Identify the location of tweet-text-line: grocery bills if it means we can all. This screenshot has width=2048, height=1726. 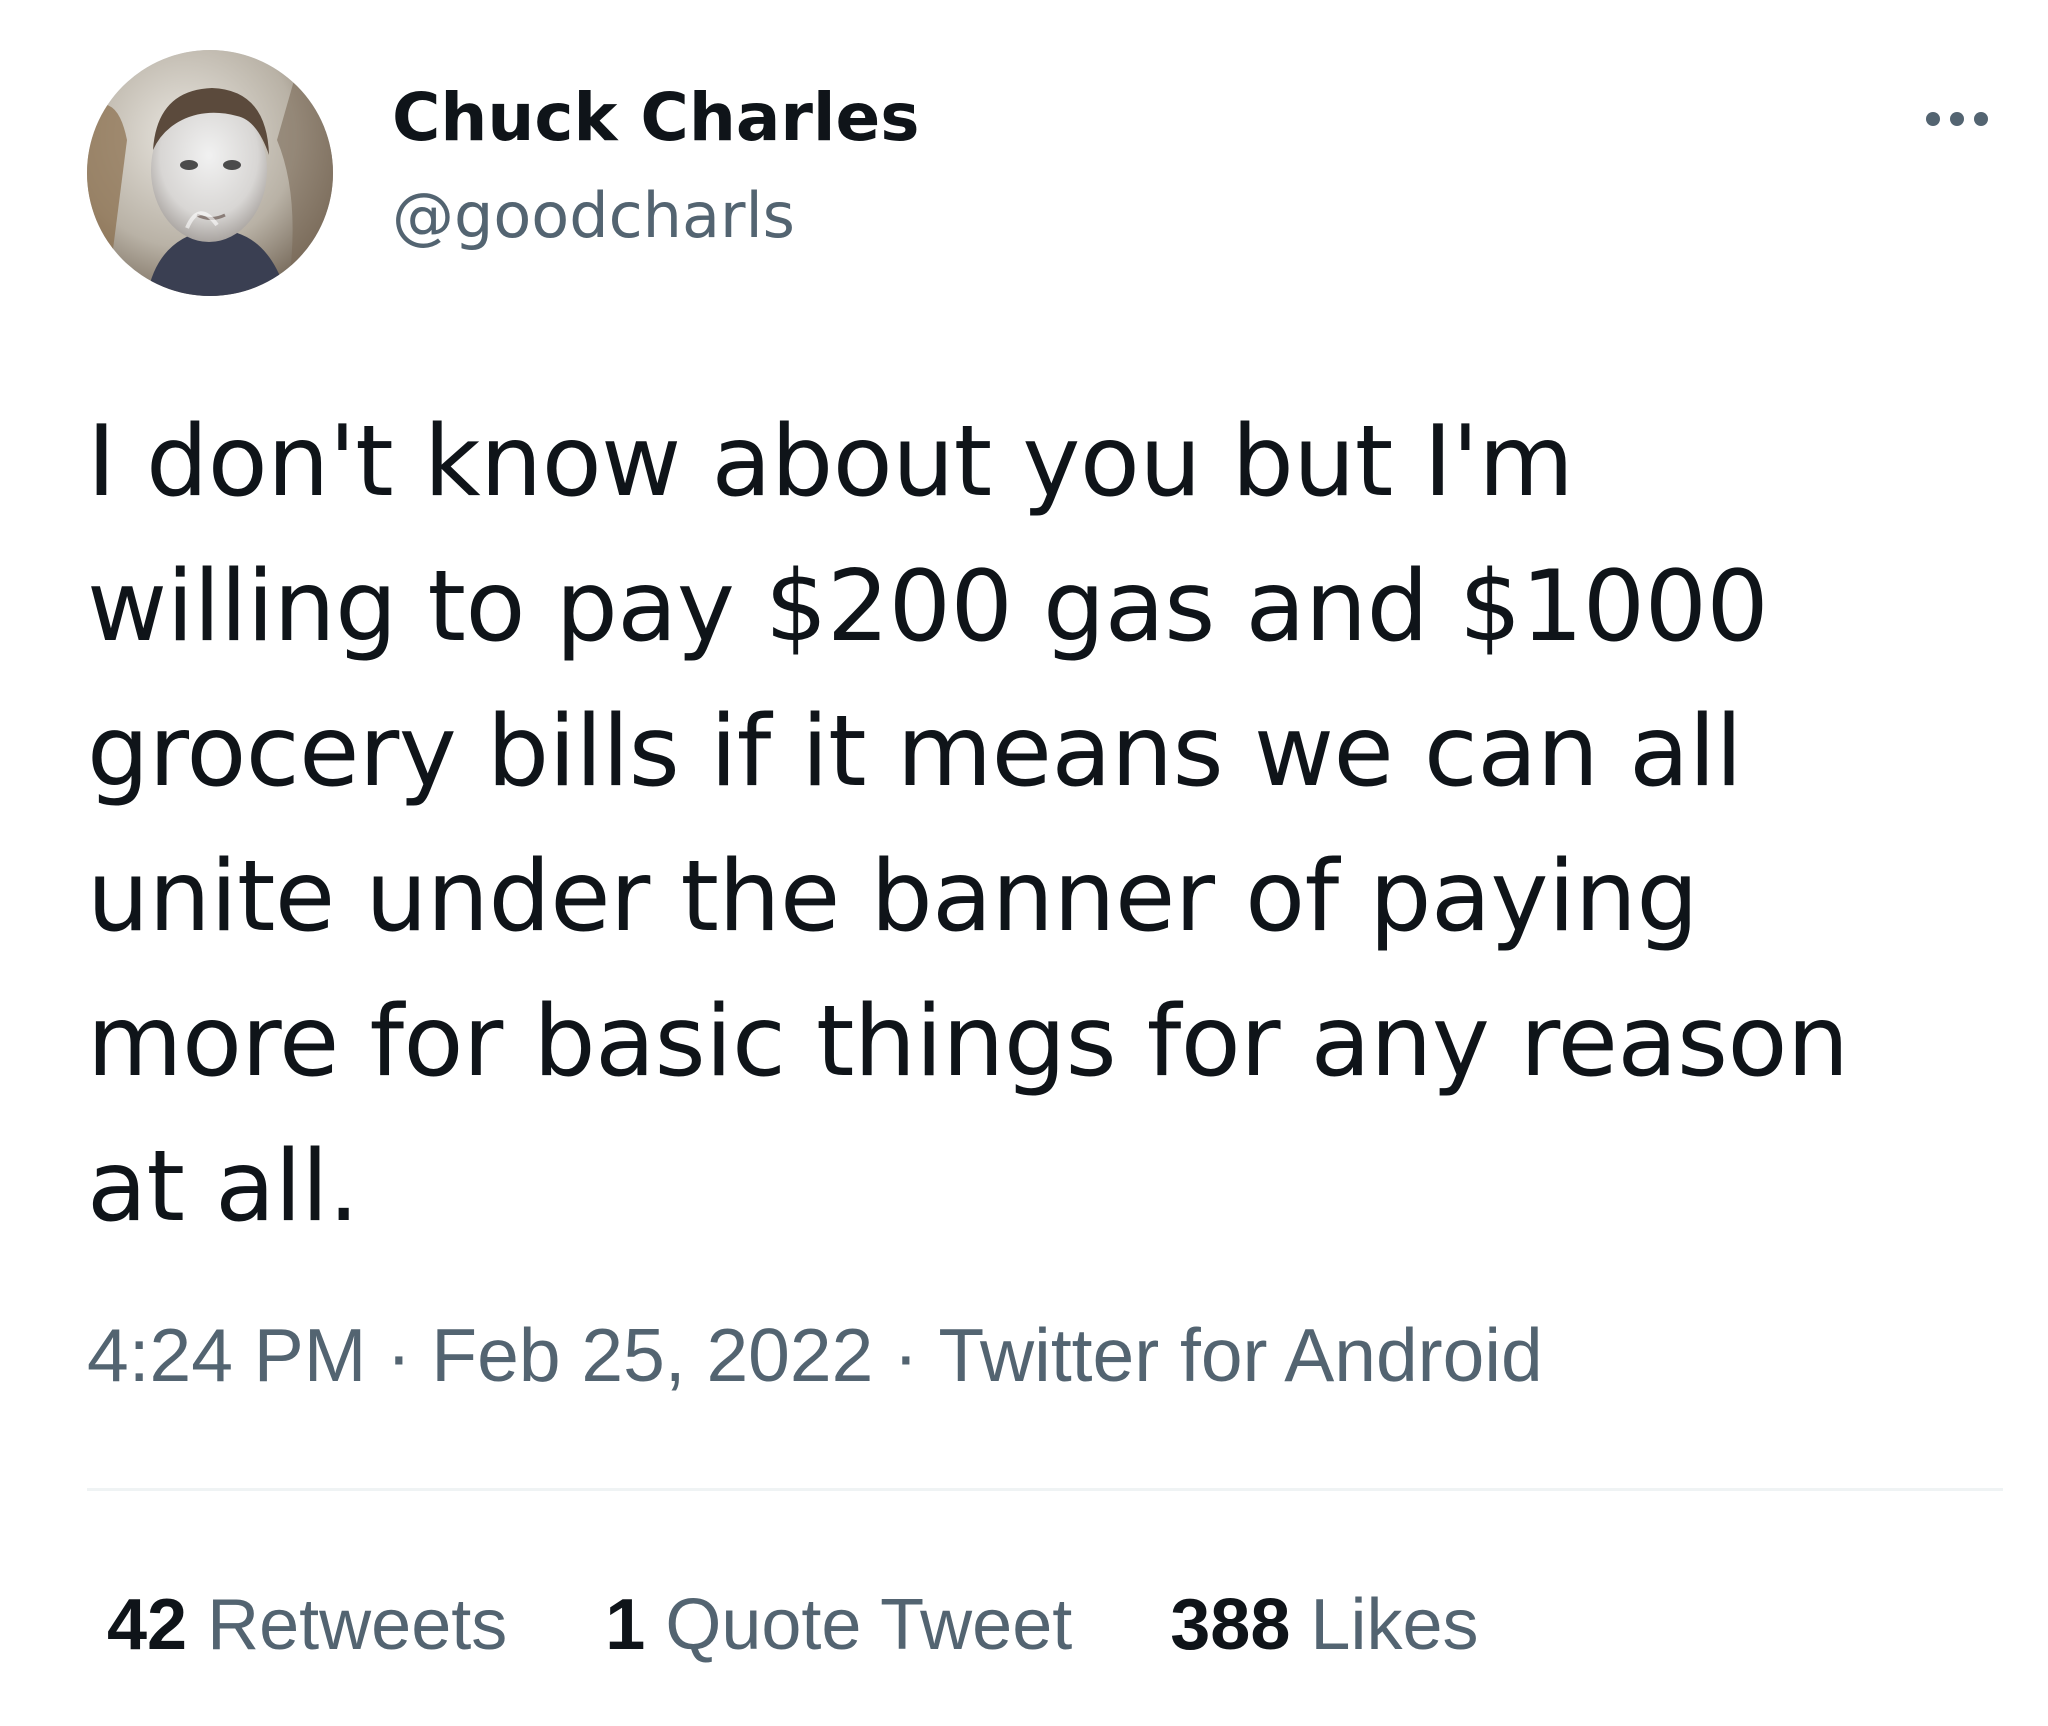
(915, 752).